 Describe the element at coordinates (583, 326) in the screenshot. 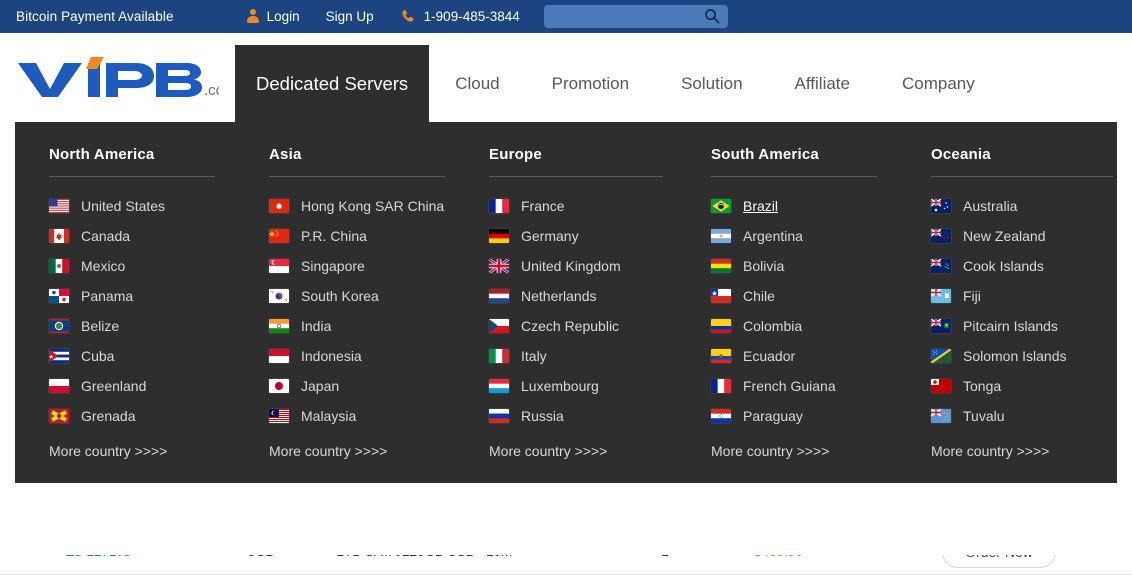

I see `country-link-cz: Czech Republic` at that location.